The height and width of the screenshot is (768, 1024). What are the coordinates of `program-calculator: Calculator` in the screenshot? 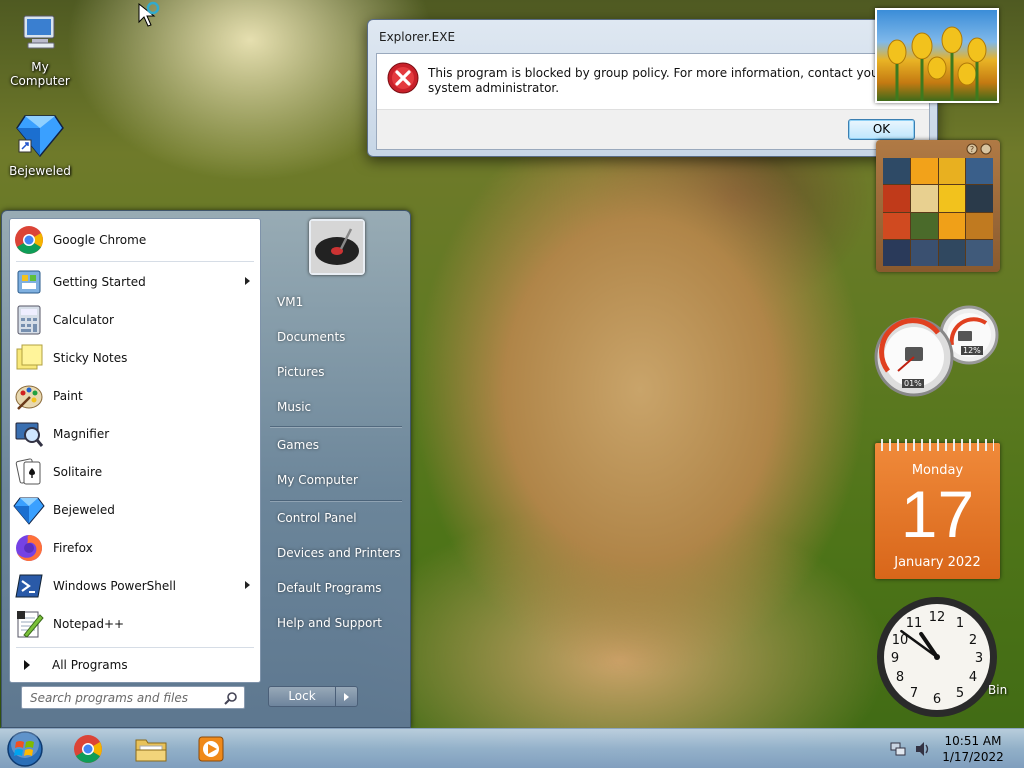 It's located at (135, 320).